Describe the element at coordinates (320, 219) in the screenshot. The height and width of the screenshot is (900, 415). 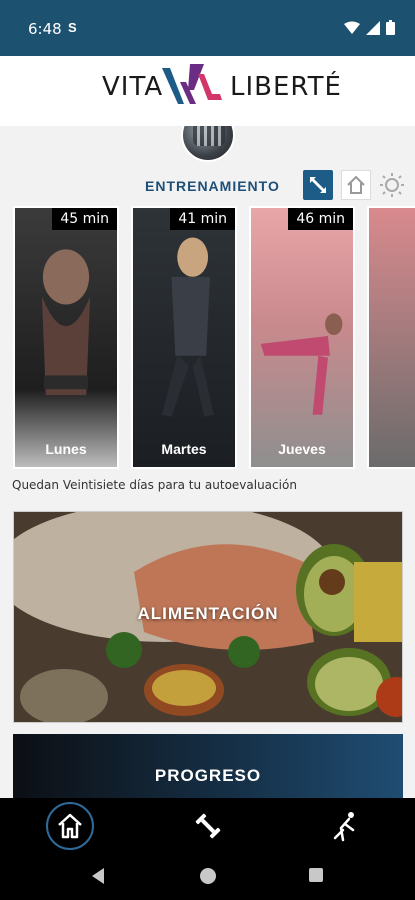
I see `workout-duration: 46 min` at that location.